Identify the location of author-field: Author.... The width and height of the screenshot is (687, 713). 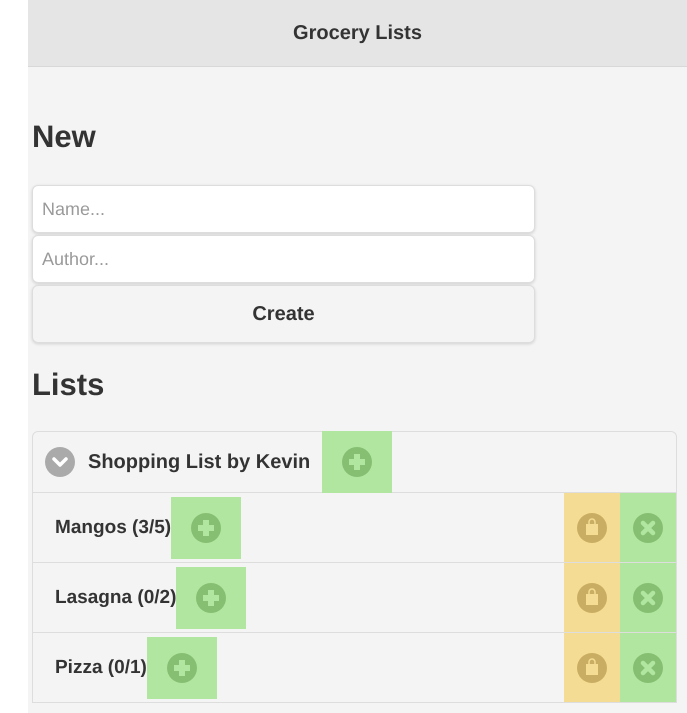
(283, 259).